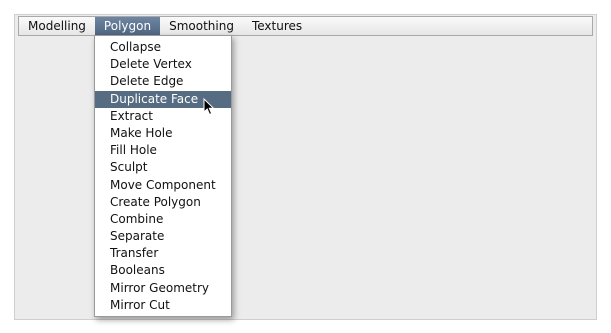 The image size is (611, 333). I want to click on menu-item-move-component: Move Component, so click(163, 185).